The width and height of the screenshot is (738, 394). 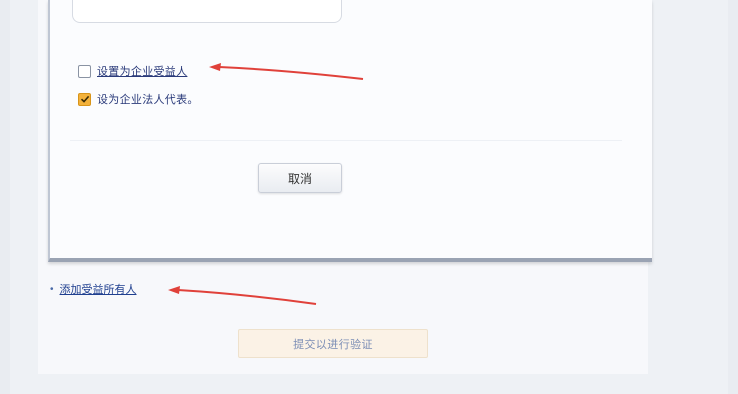 I want to click on text-field, so click(x=207, y=11).